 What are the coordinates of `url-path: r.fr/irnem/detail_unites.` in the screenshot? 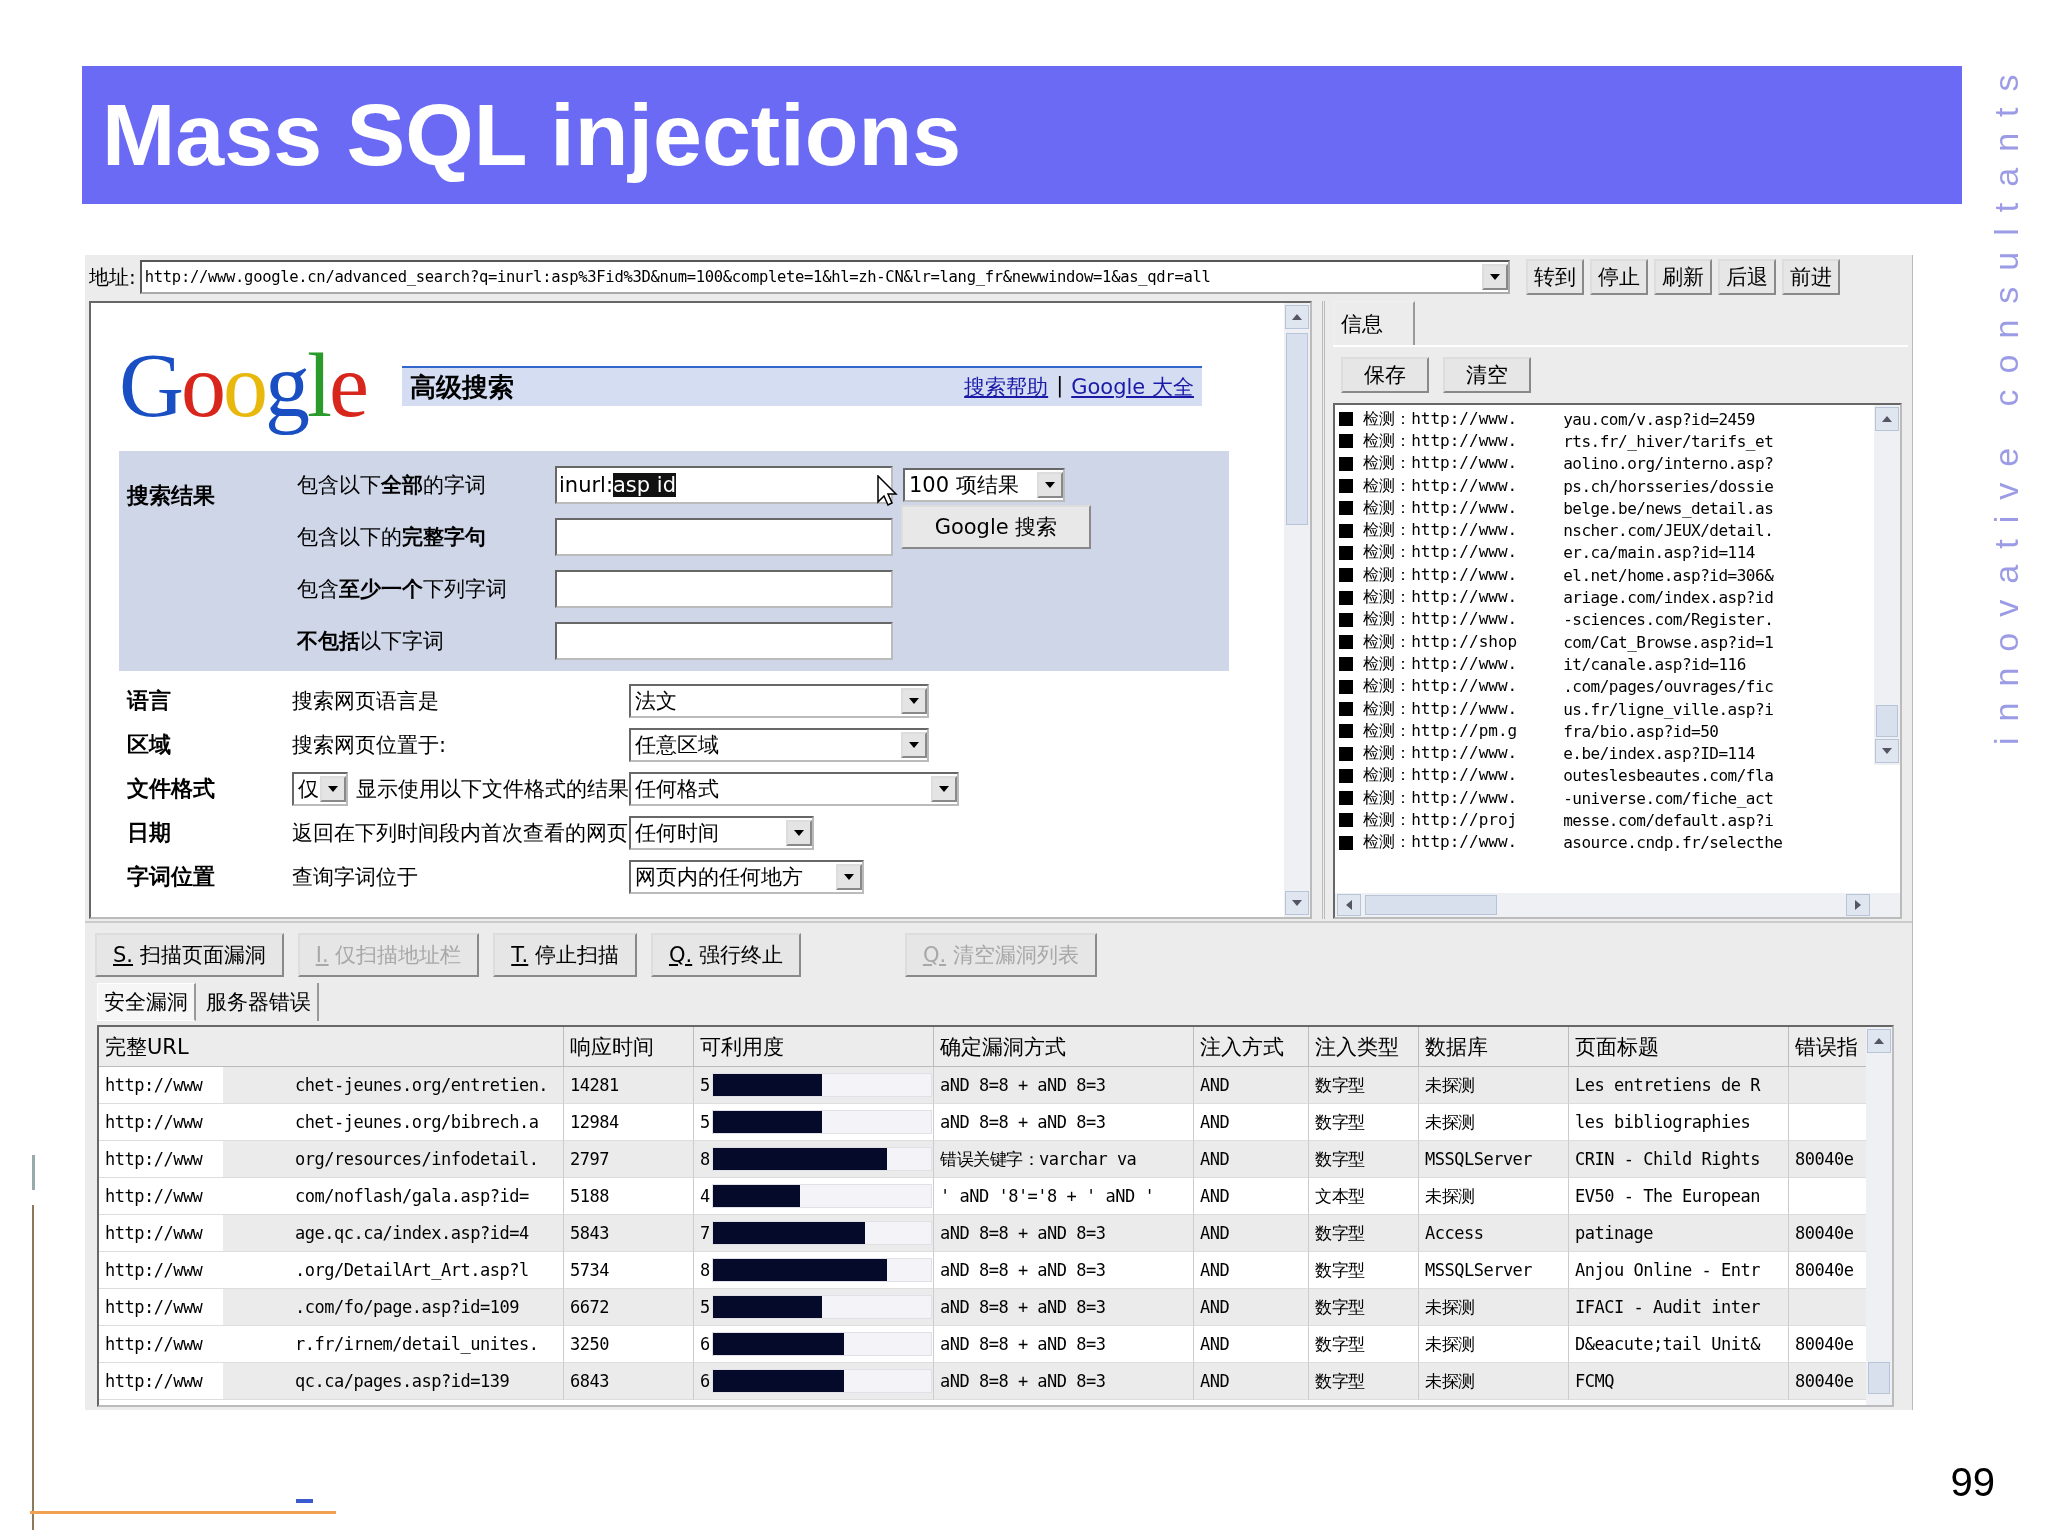 It's located at (417, 1344).